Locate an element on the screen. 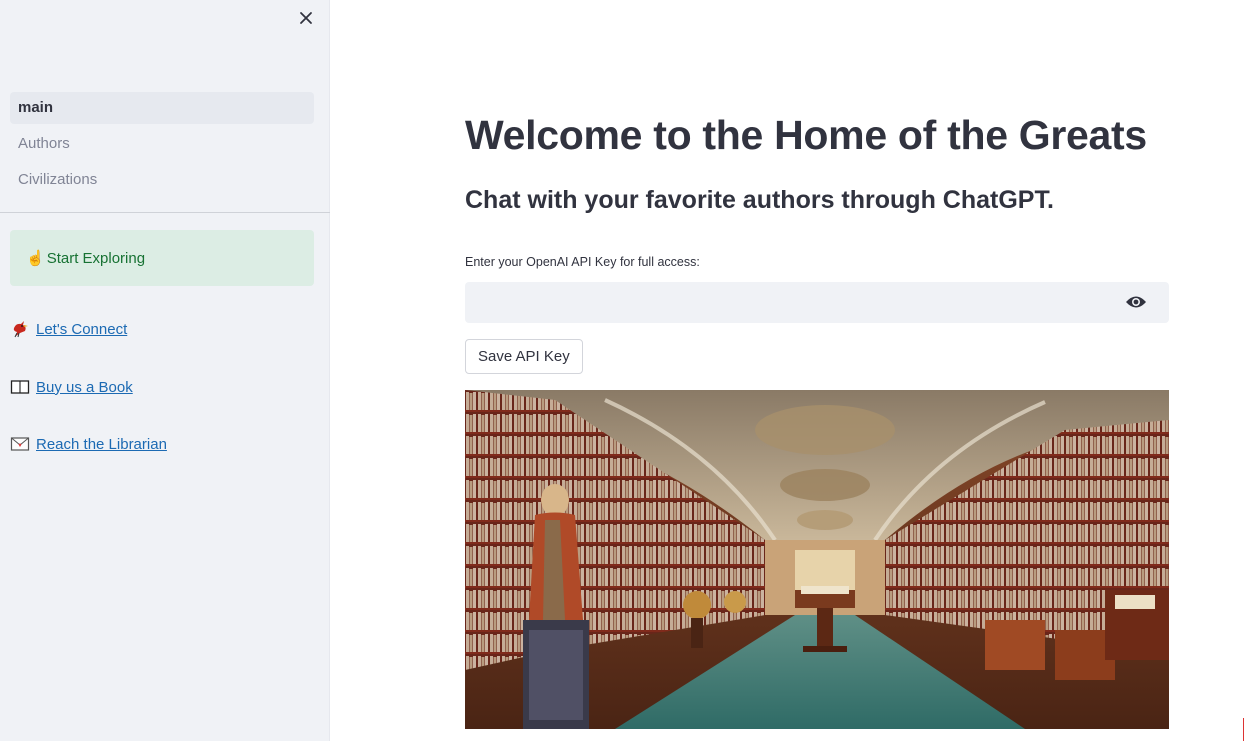 Image resolution: width=1245 pixels, height=741 pixels. close-sidebar-button is located at coordinates (306, 18).